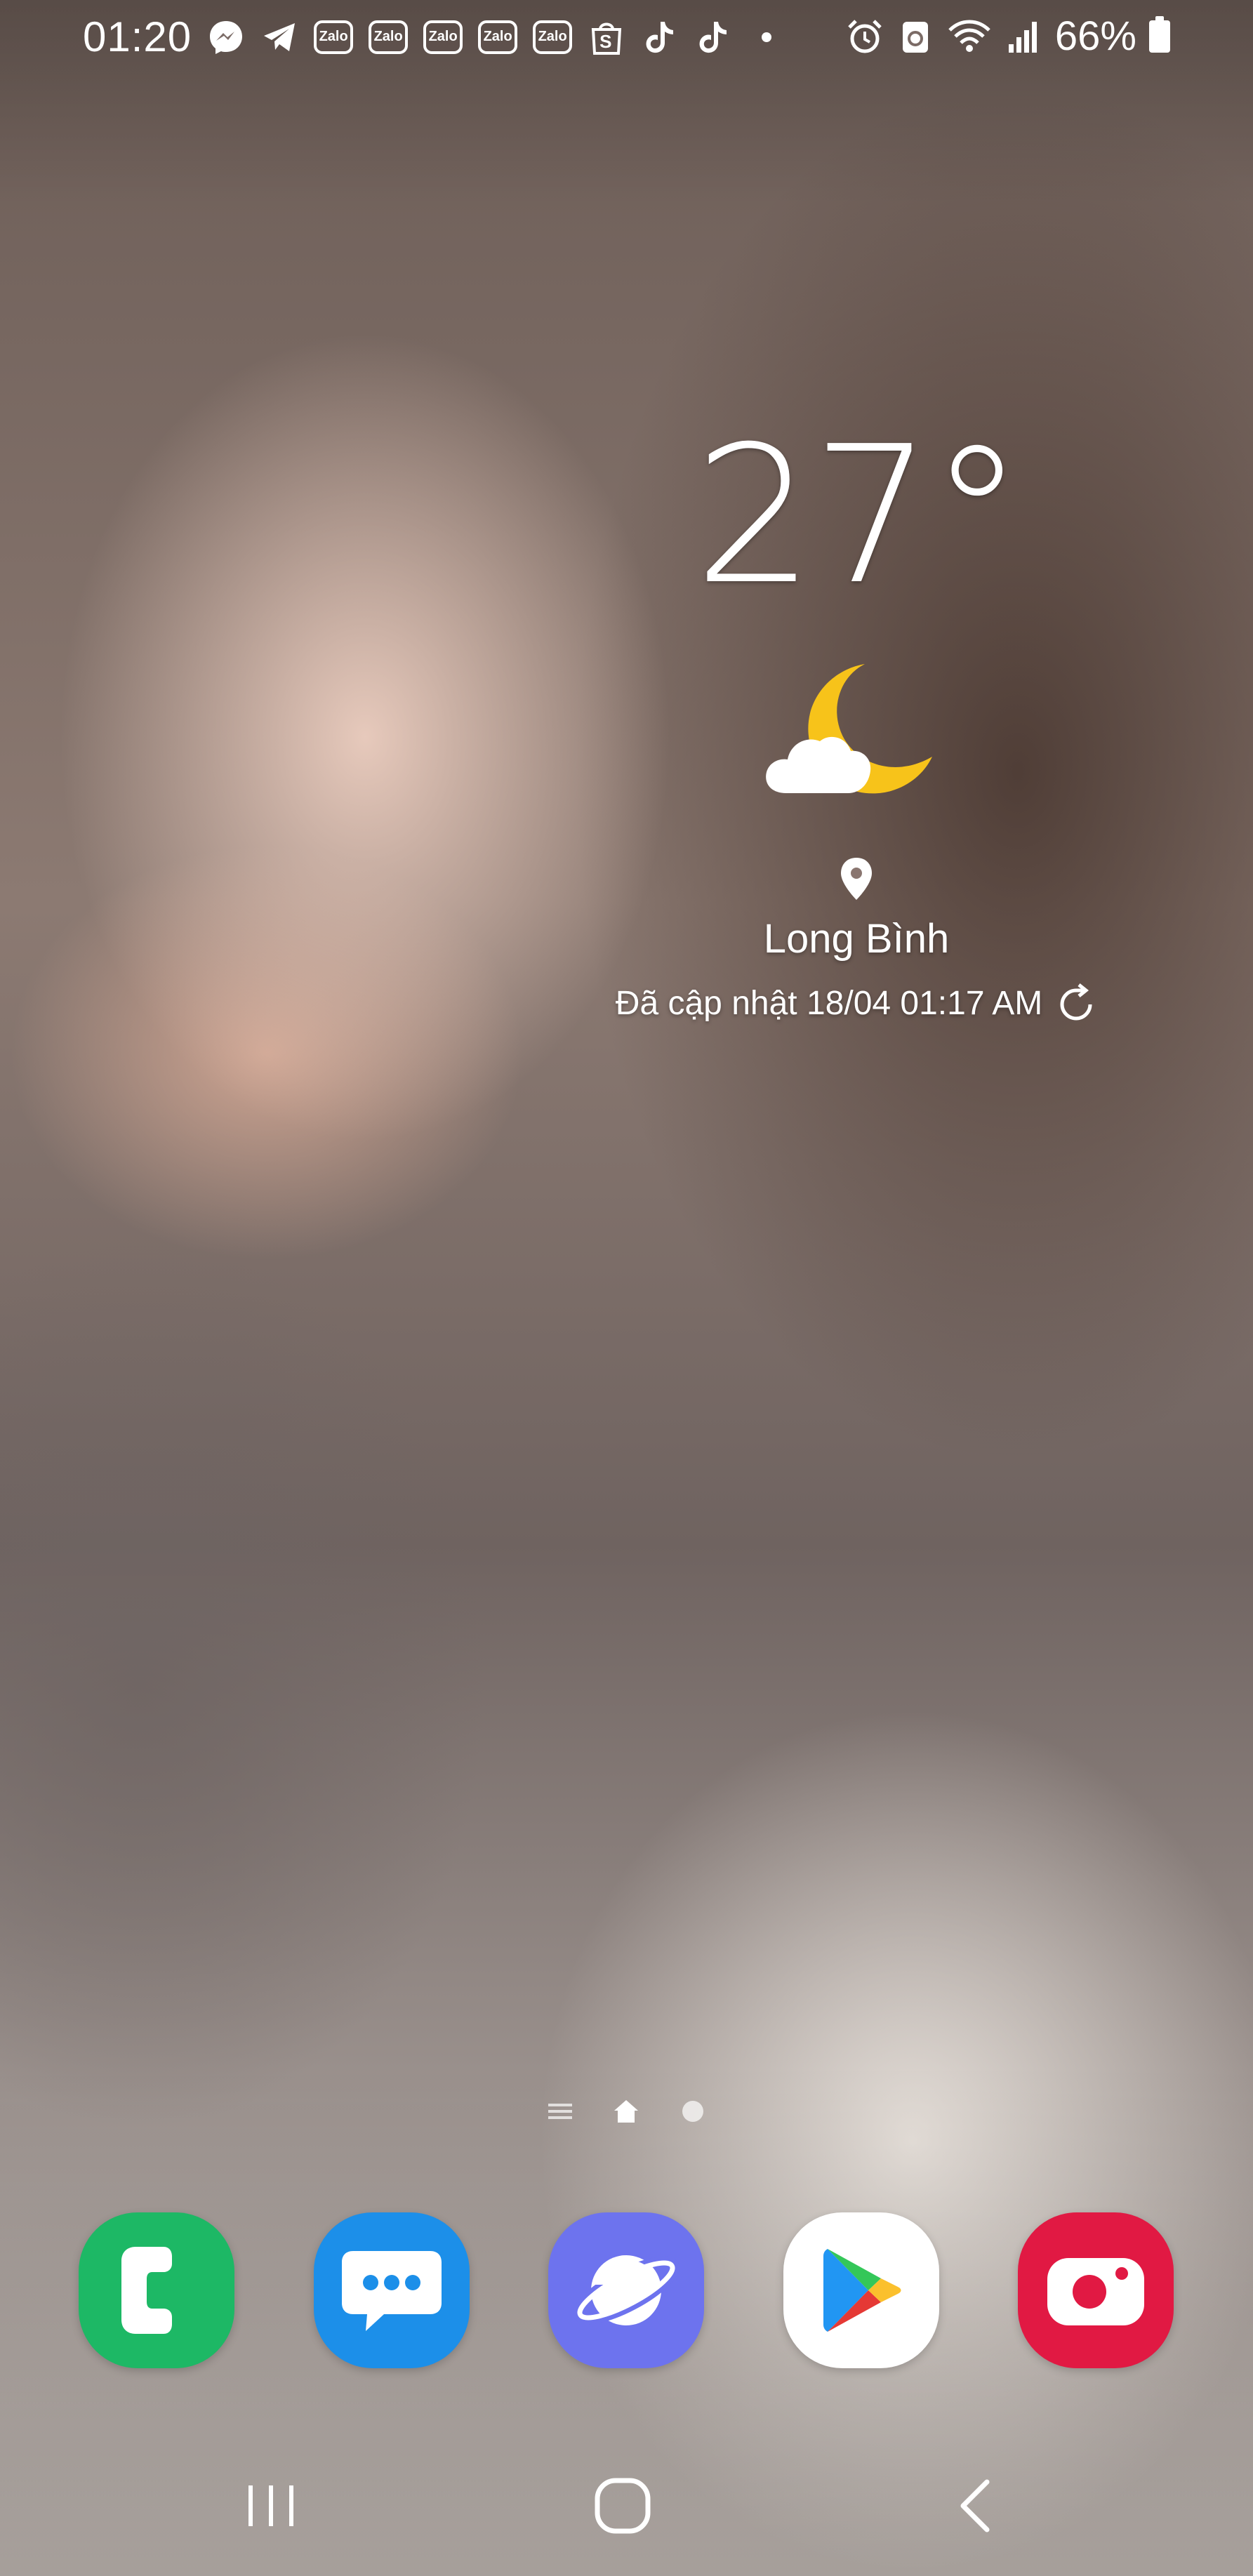 The height and width of the screenshot is (2576, 1253). I want to click on messages-app, so click(391, 2290).